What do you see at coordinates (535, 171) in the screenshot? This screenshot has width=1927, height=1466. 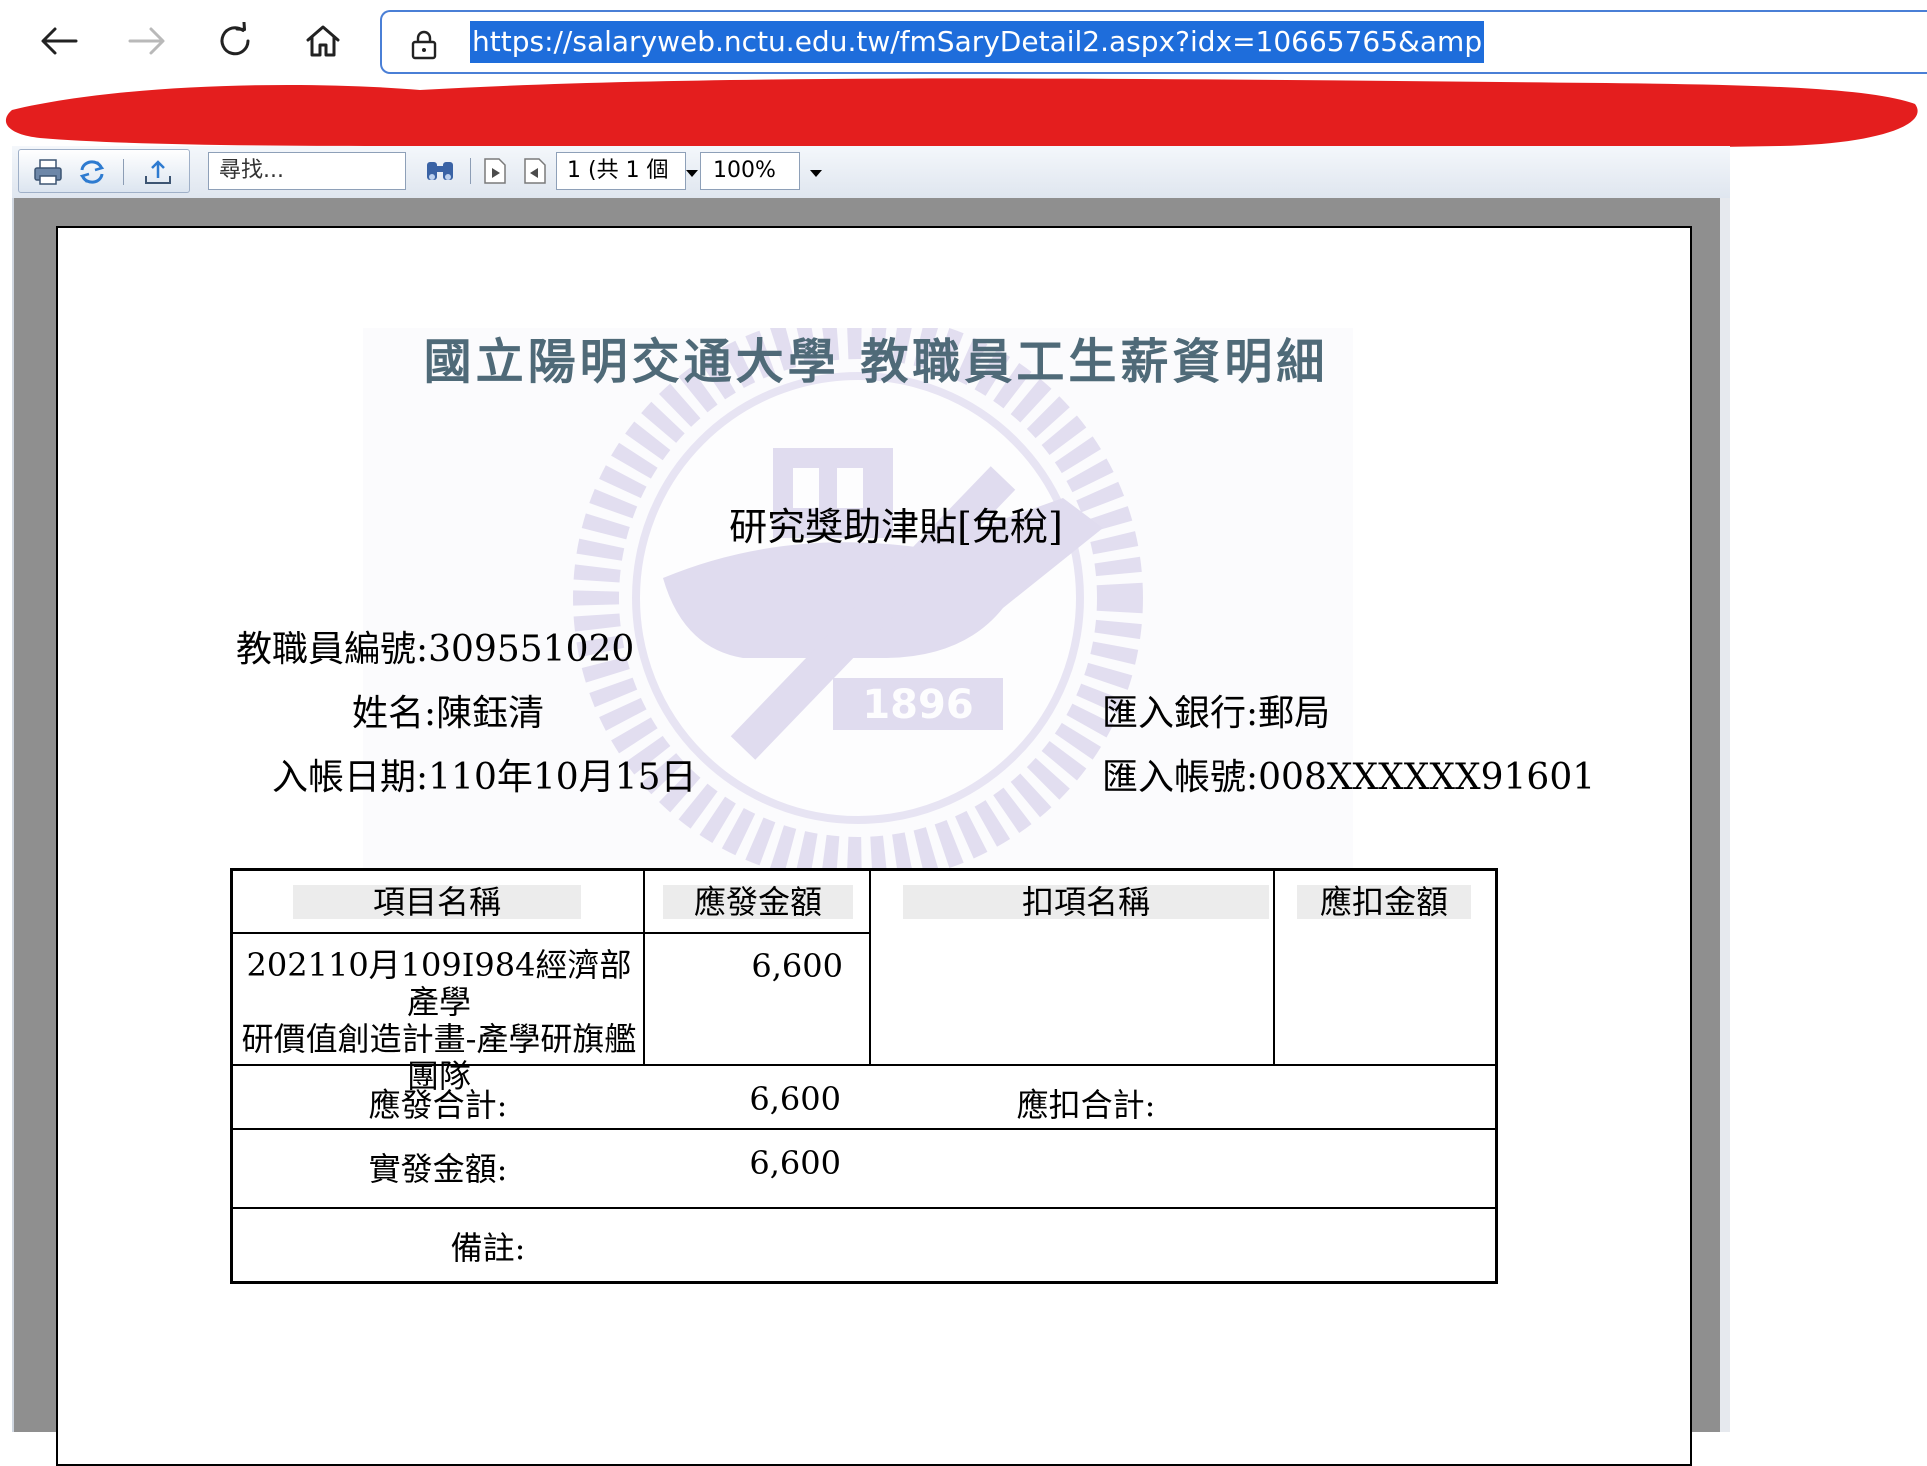 I see `last-page-icon` at bounding box center [535, 171].